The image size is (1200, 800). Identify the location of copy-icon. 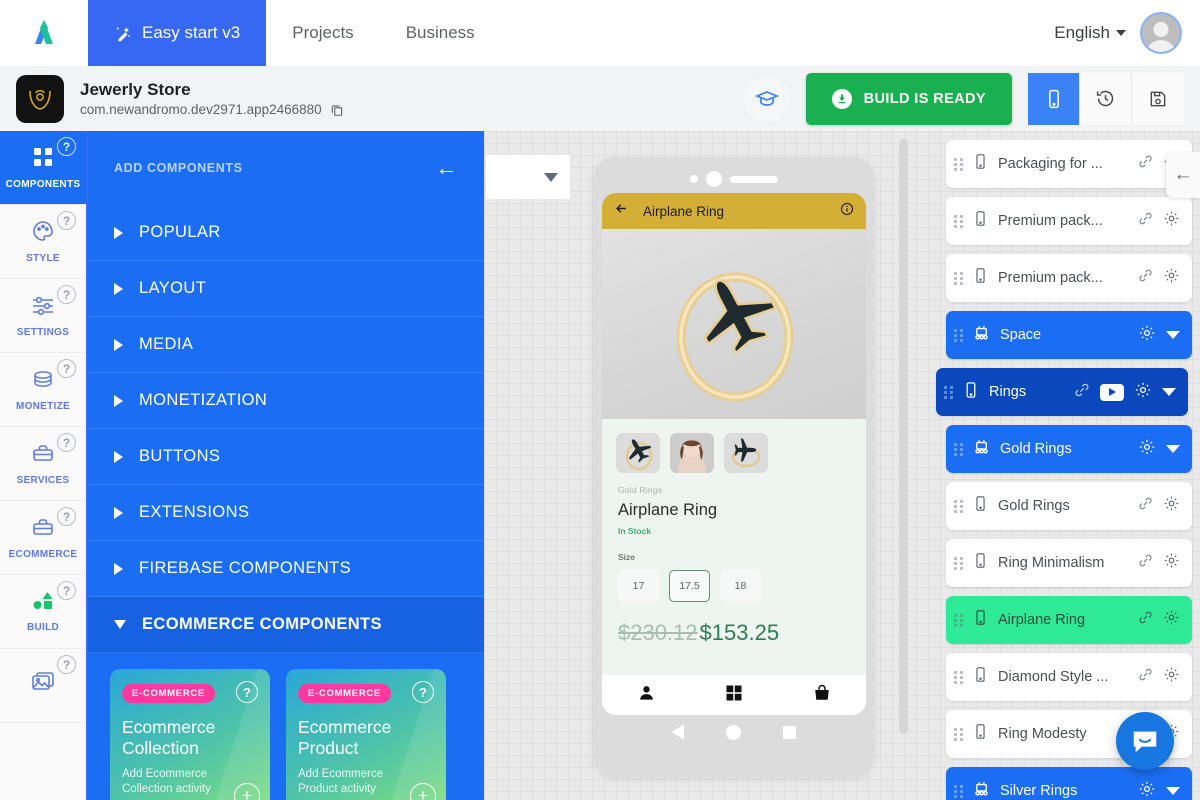
(337, 110).